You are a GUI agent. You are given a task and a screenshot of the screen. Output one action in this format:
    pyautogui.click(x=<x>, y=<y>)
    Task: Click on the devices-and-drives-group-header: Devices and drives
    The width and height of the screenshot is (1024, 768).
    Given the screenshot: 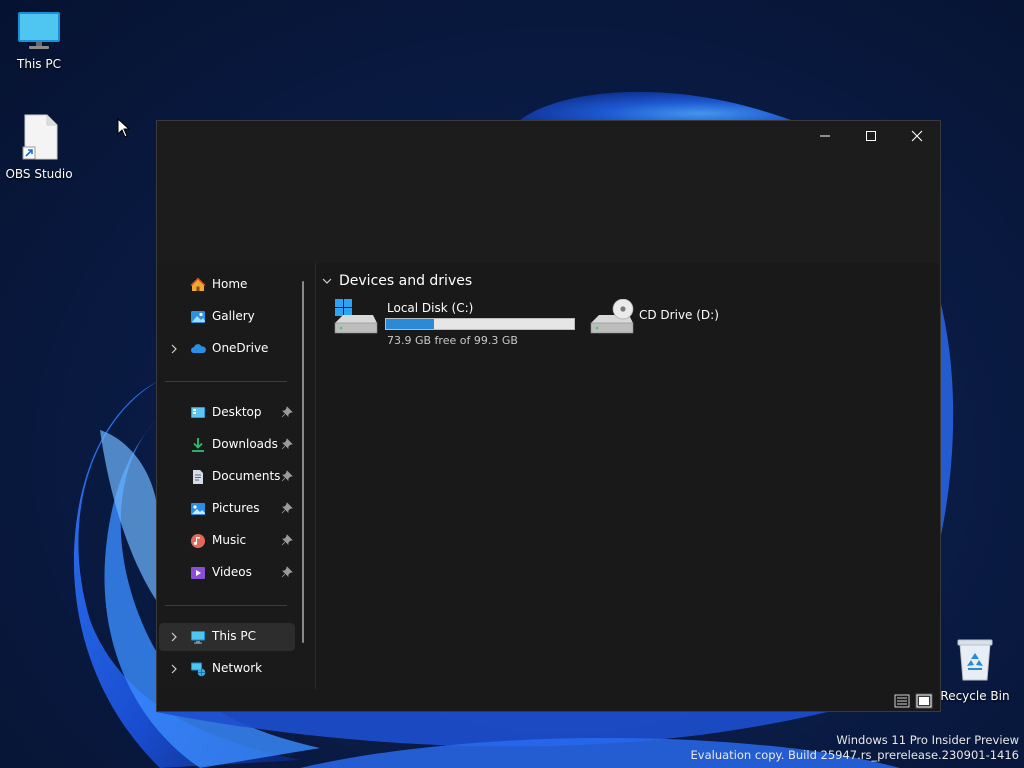 What is the action you would take?
    pyautogui.click(x=396, y=281)
    